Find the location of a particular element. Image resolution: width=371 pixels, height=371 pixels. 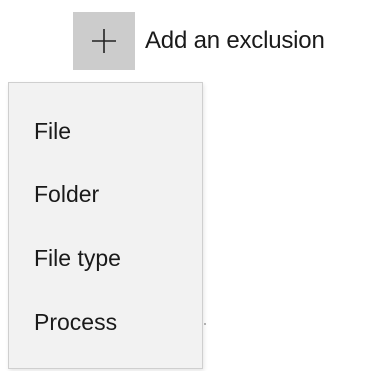

add-exclusion-icon-button is located at coordinates (104, 41).